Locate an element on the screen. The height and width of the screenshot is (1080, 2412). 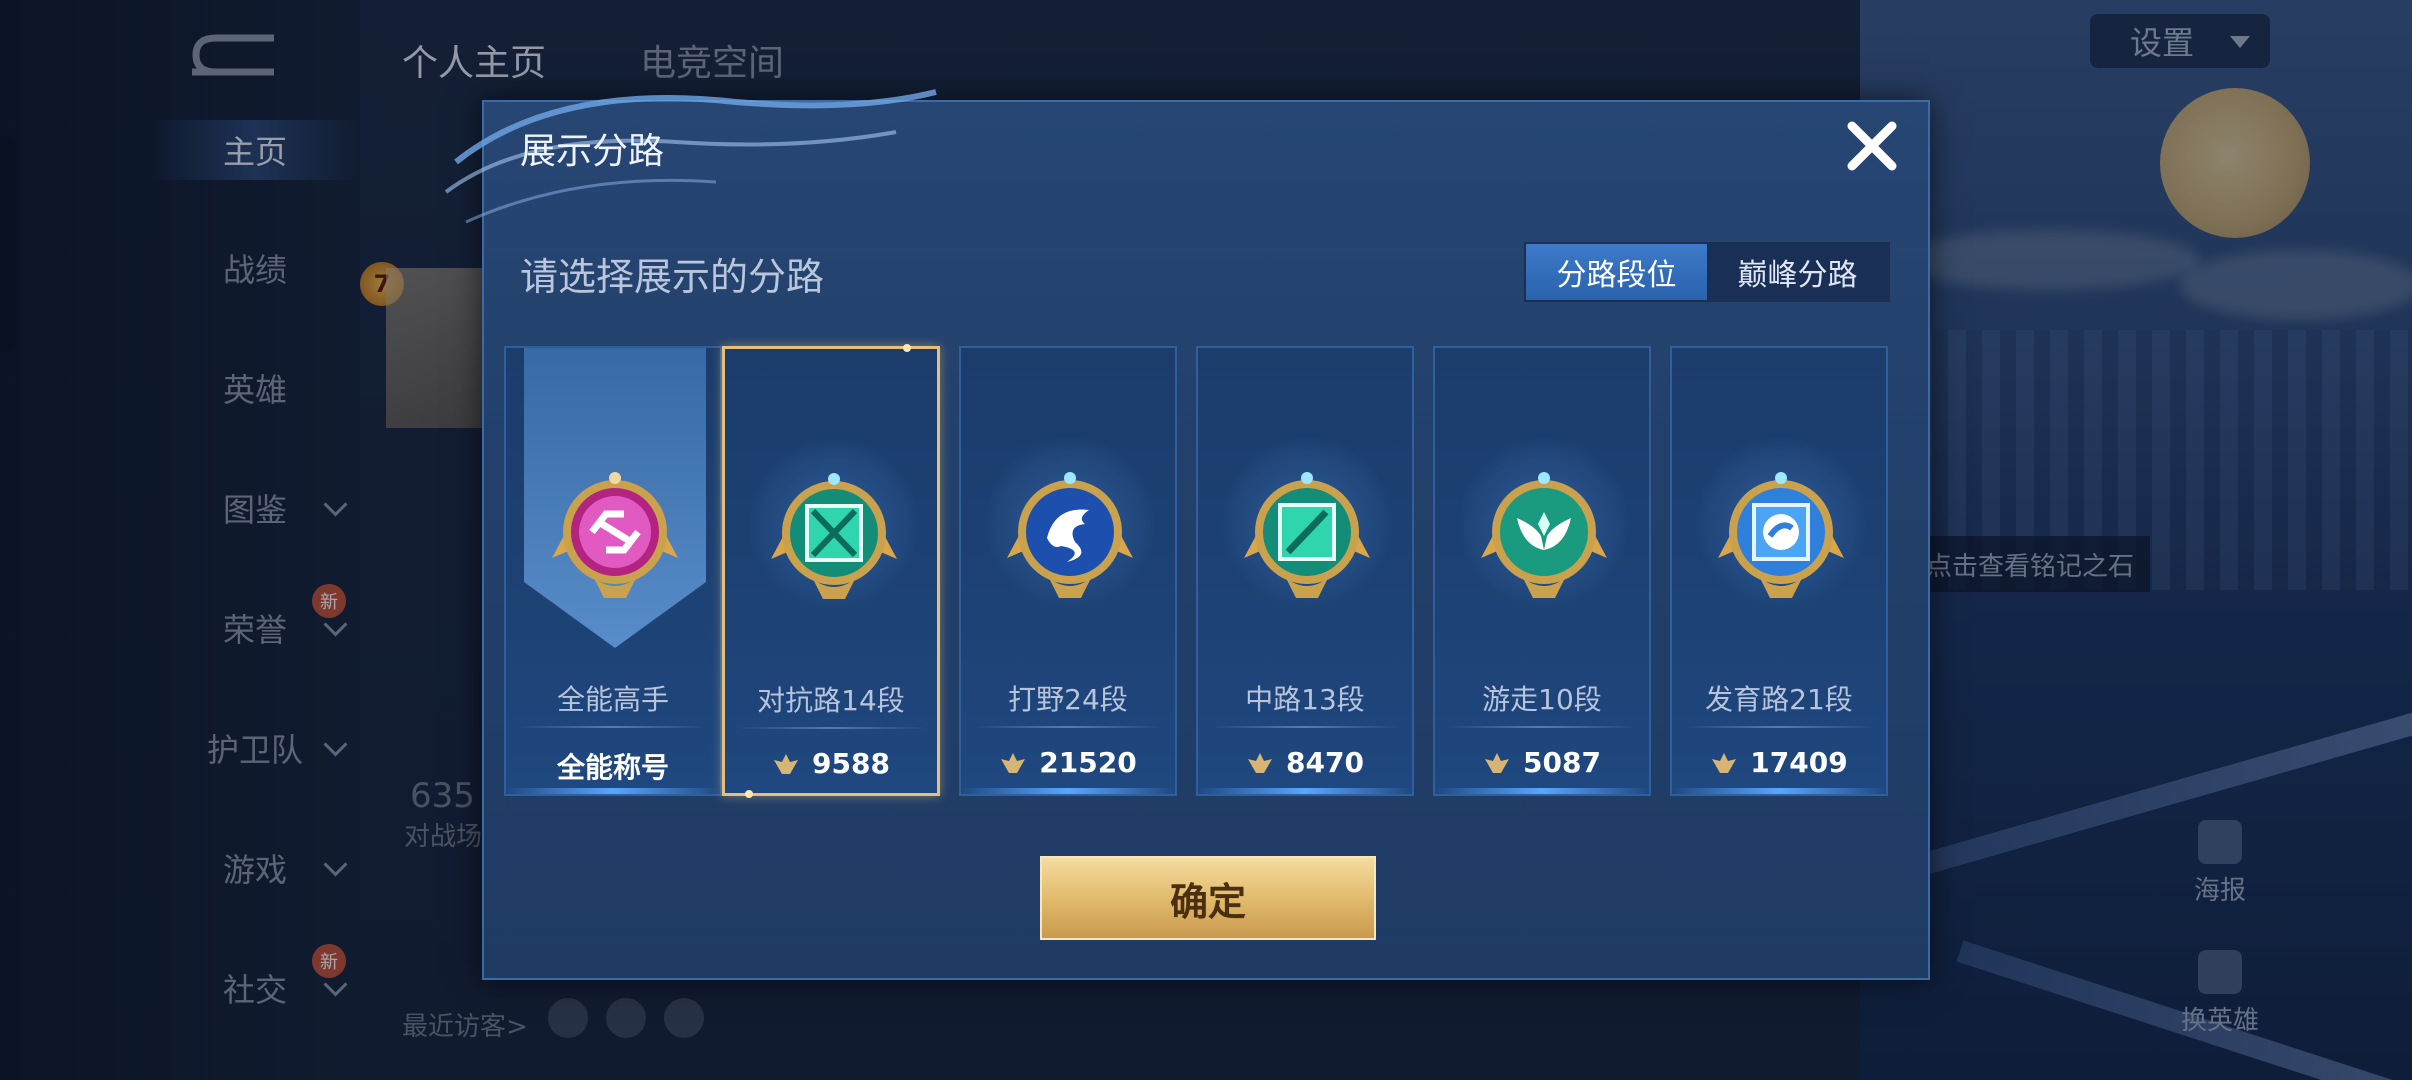
lane-card-roam: 游走10段 5087 is located at coordinates (1542, 571).